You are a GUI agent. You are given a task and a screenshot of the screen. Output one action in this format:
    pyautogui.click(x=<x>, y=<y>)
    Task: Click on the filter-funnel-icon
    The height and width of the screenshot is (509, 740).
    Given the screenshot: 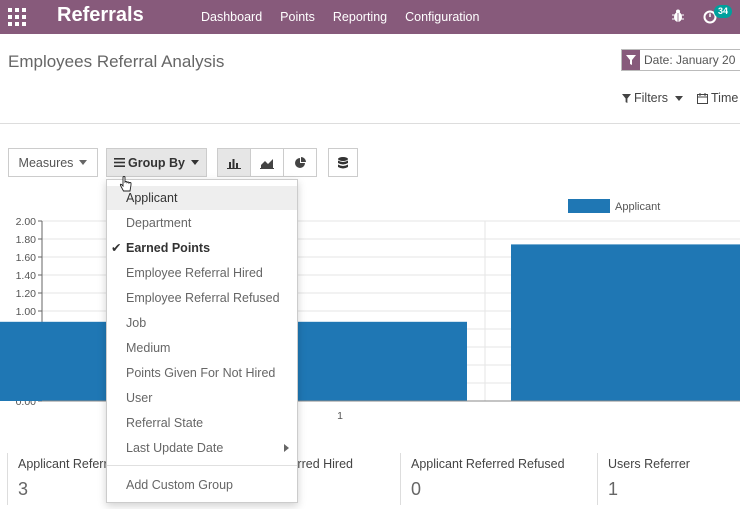 What is the action you would take?
    pyautogui.click(x=631, y=60)
    